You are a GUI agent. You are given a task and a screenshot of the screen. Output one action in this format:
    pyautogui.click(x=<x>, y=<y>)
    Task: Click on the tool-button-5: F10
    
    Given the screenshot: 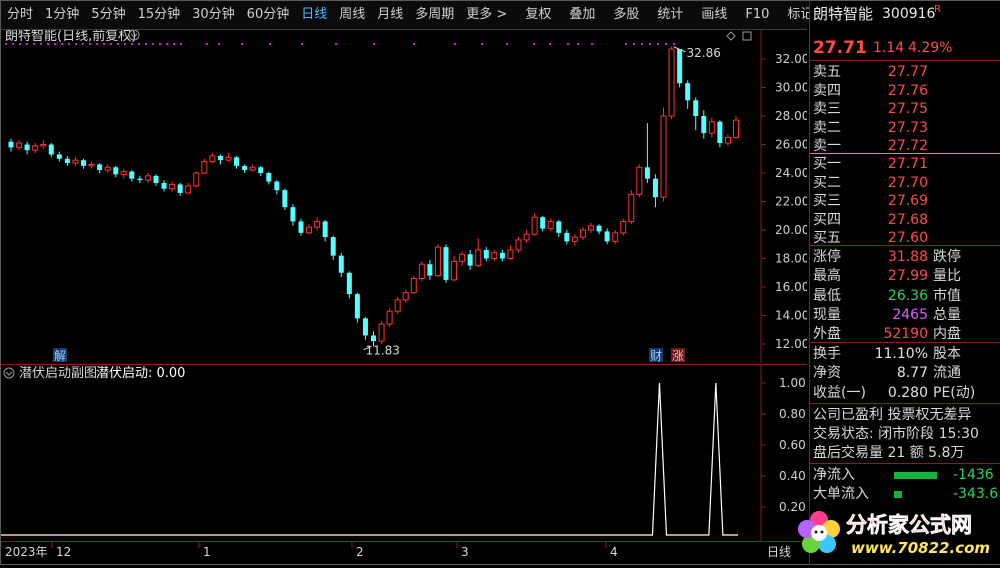 What is the action you would take?
    pyautogui.click(x=757, y=15)
    